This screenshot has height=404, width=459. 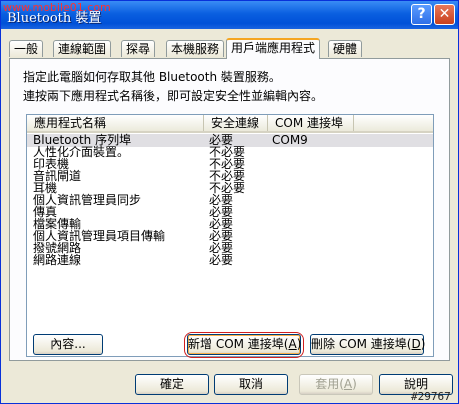 I want to click on tab-hardware: 硬體, so click(x=345, y=48).